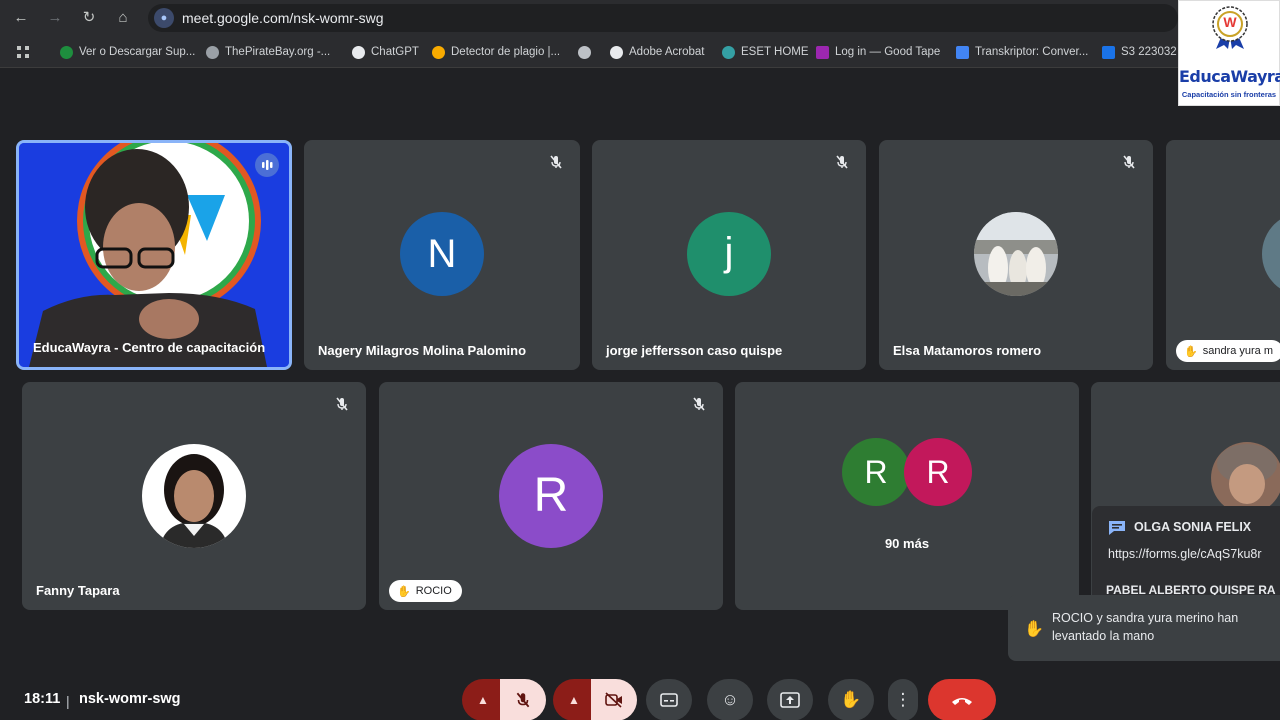  I want to click on speaker-video, so click(154, 255).